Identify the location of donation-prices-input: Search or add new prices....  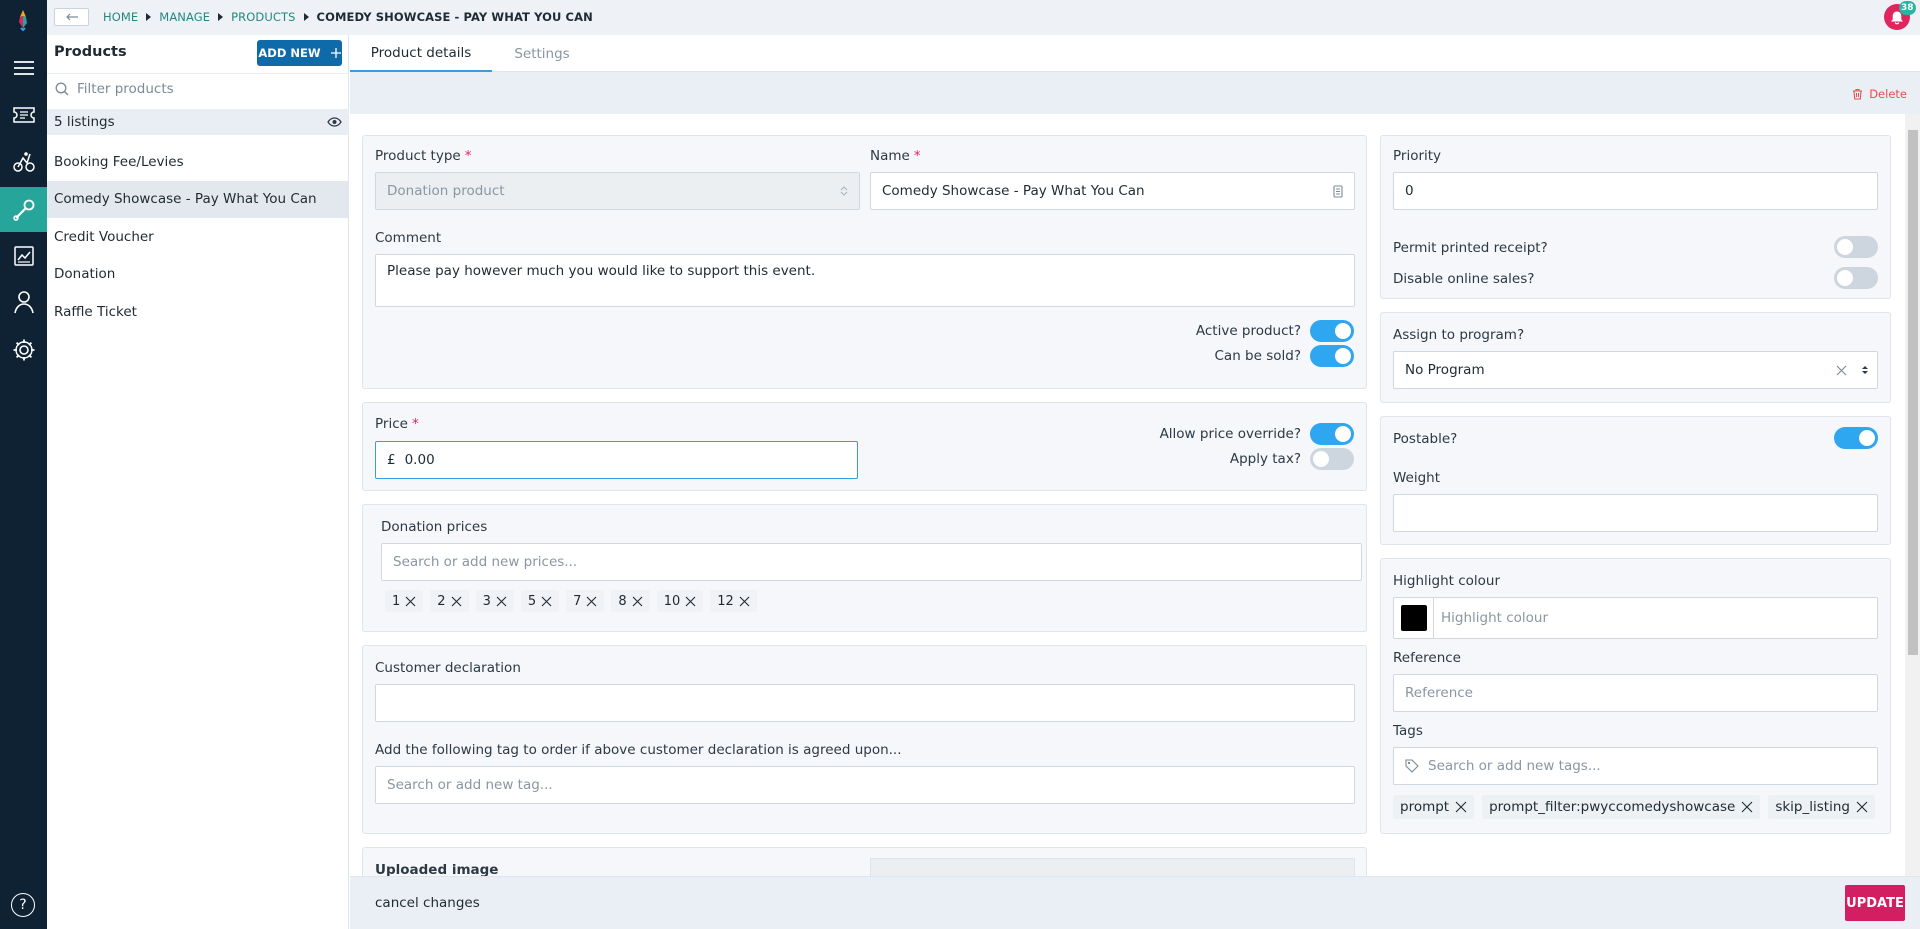
(871, 562).